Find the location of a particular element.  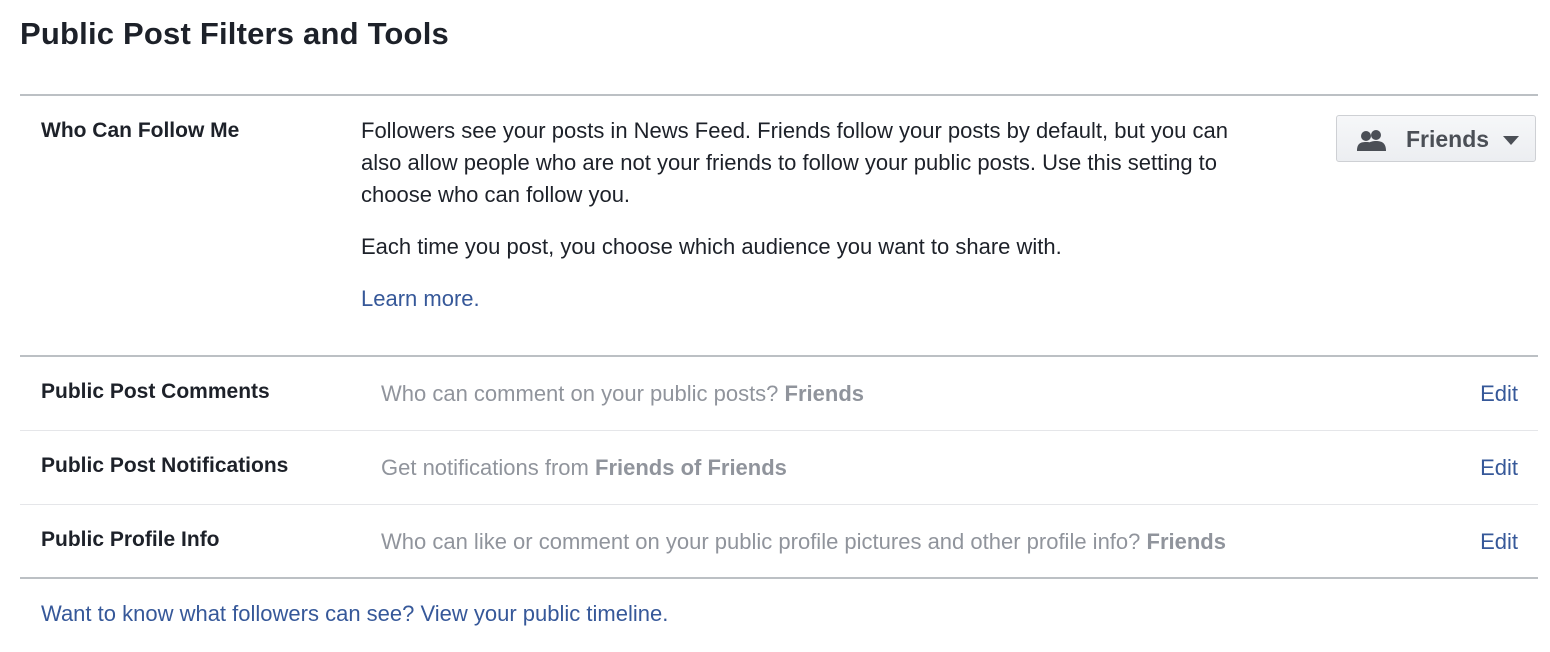

setting-value: Friends of Friends is located at coordinates (691, 467).